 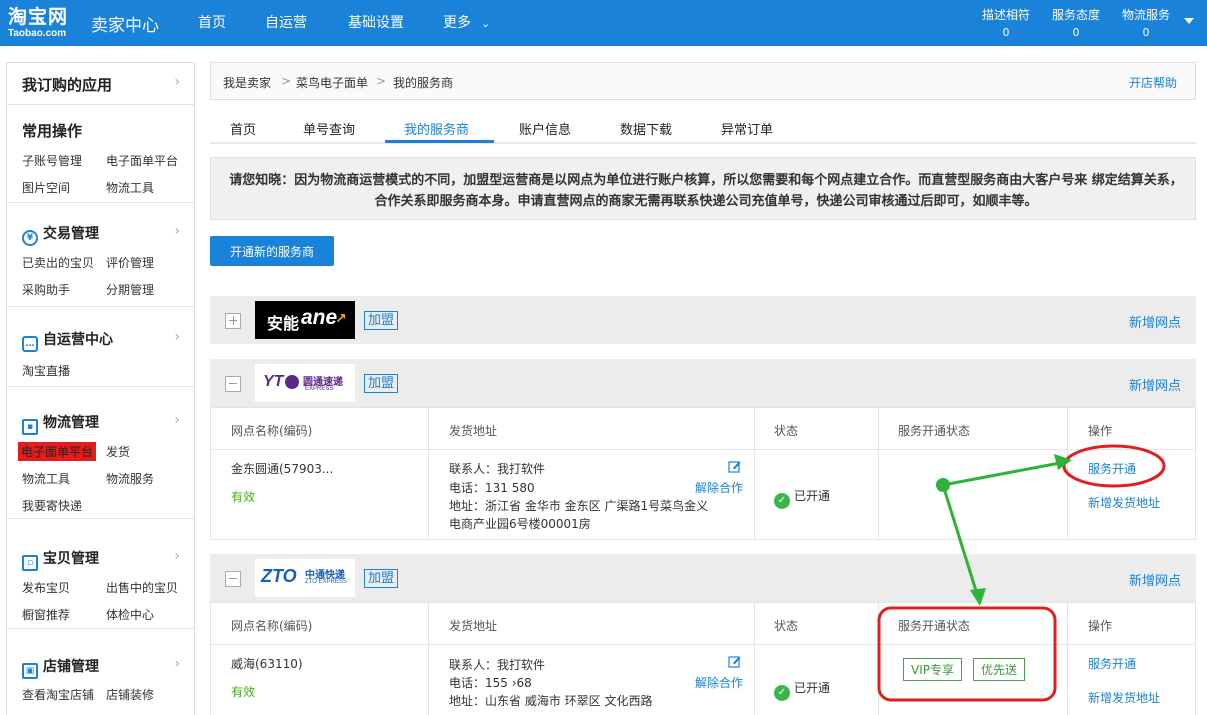 I want to click on help-link: 开店帮助, so click(x=1153, y=82).